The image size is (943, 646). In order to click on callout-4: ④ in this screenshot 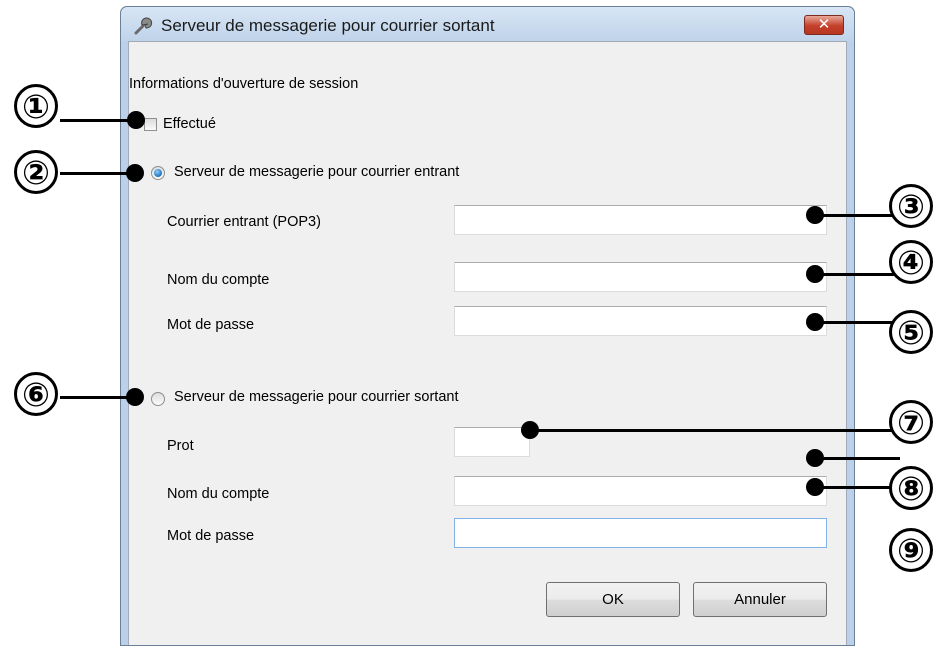, I will do `click(911, 262)`.